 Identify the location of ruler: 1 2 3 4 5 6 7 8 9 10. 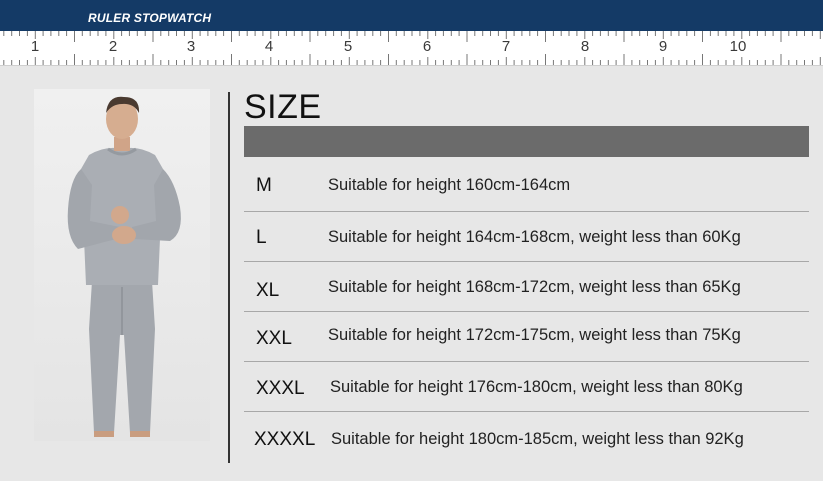
(411, 48).